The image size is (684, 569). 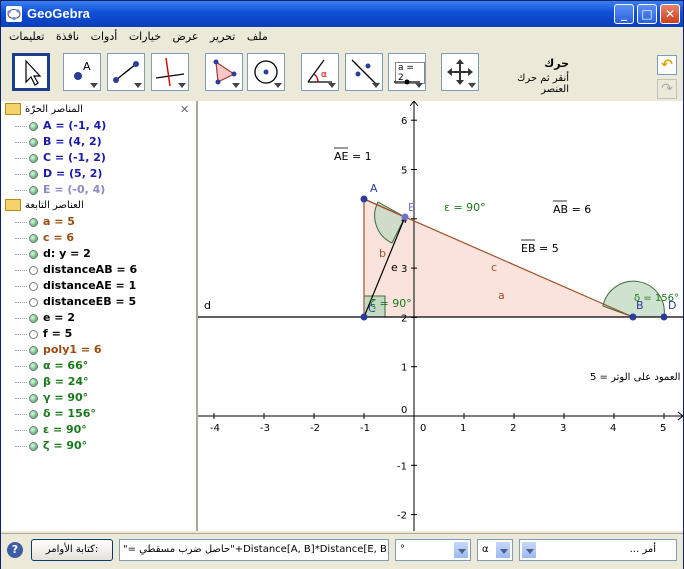 I want to click on y-tick-label: -2, so click(x=402, y=516).